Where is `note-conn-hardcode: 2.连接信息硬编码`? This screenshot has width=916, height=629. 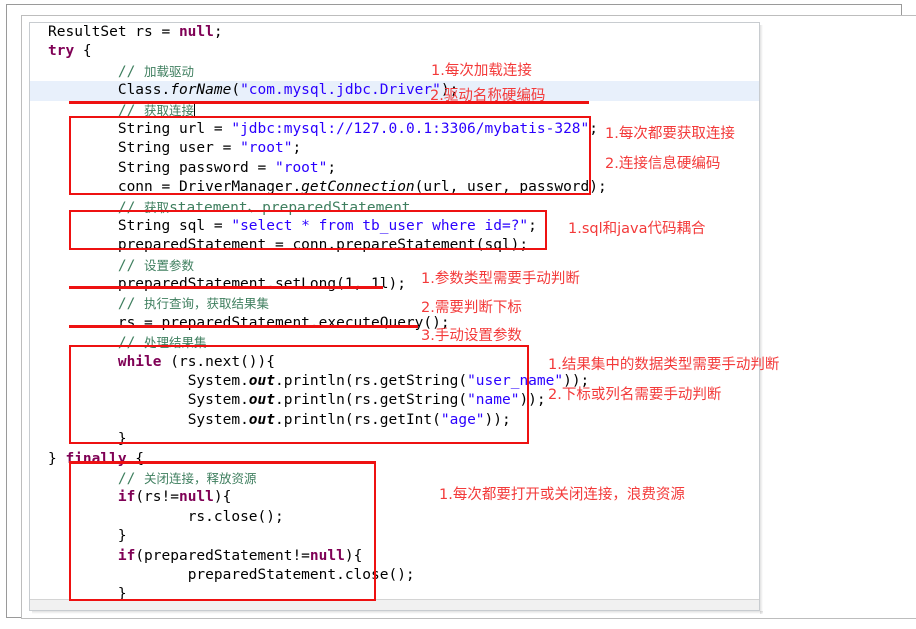 note-conn-hardcode: 2.连接信息硬编码 is located at coordinates (663, 164).